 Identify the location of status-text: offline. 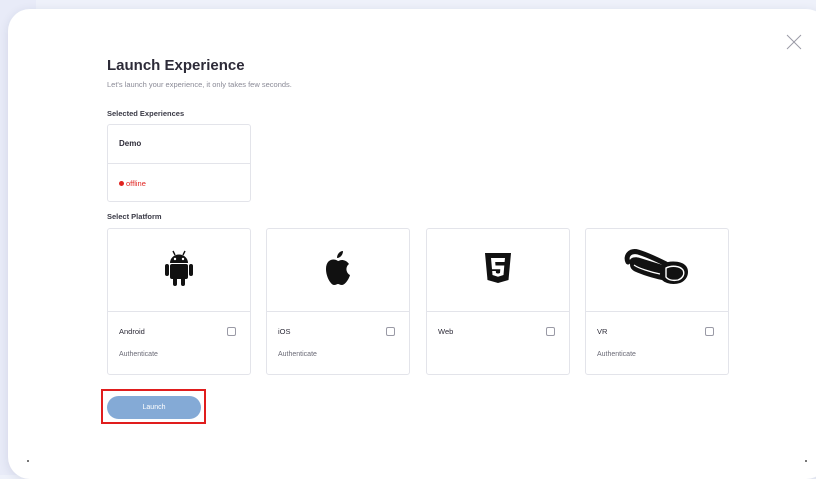
(136, 183).